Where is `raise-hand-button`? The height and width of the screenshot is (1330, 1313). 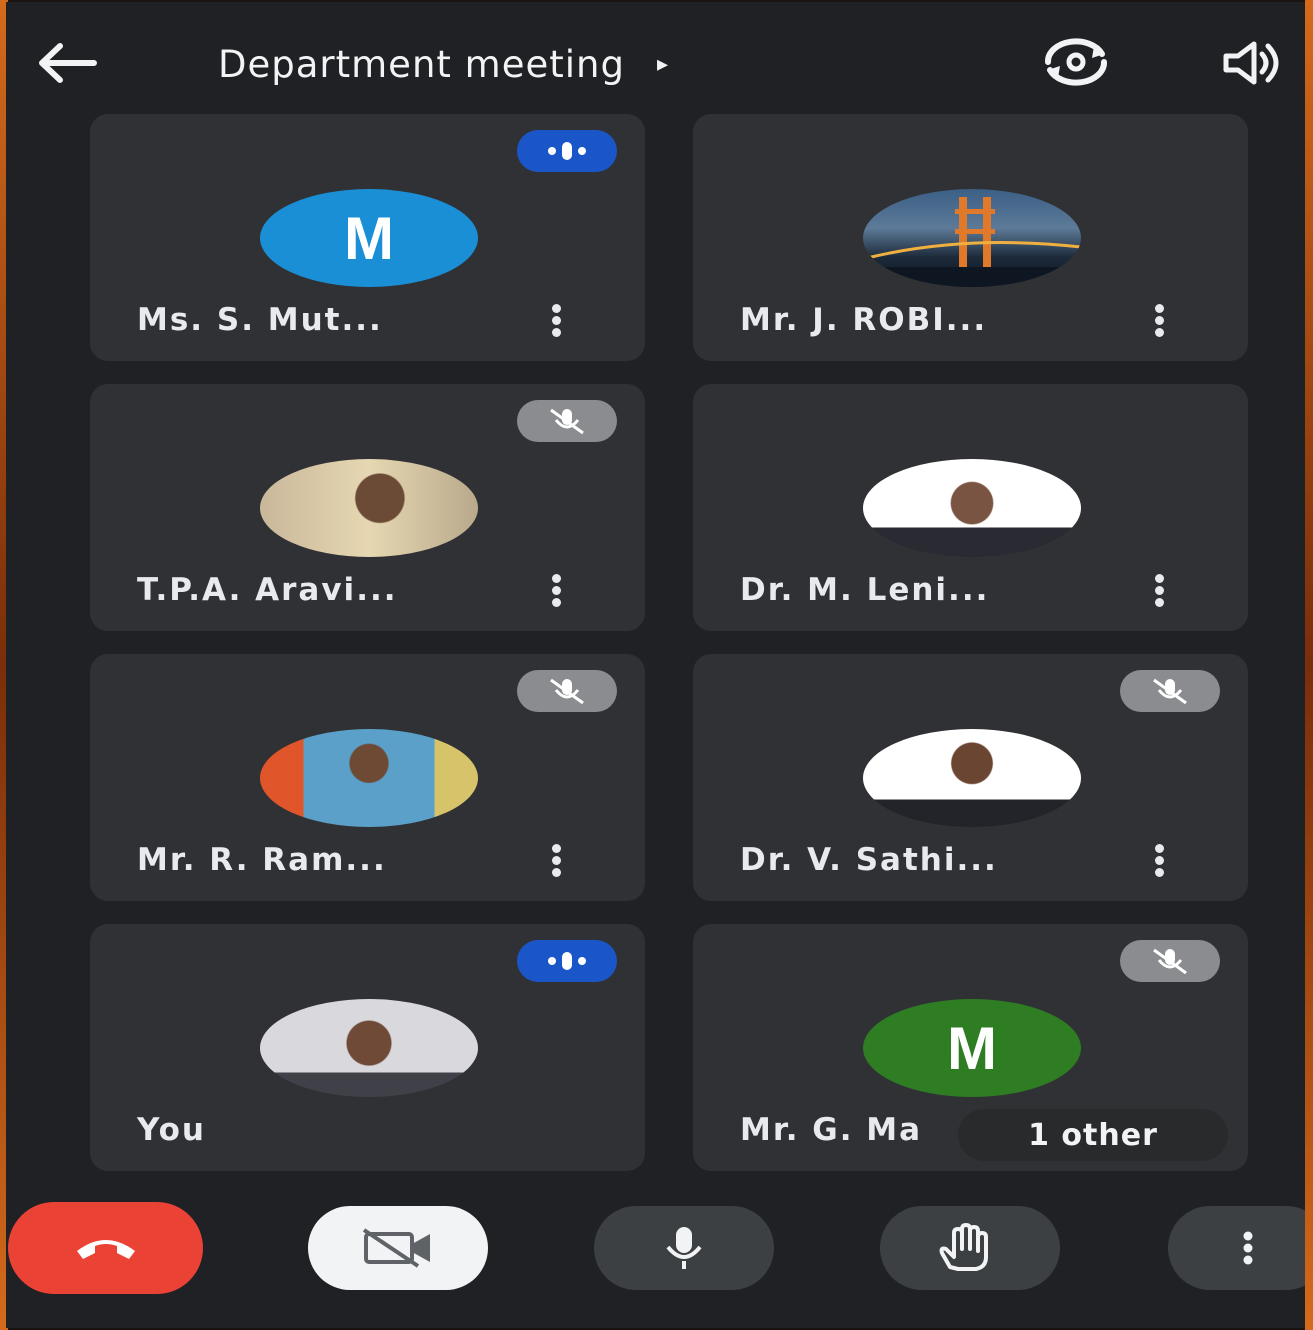
raise-hand-button is located at coordinates (970, 1248).